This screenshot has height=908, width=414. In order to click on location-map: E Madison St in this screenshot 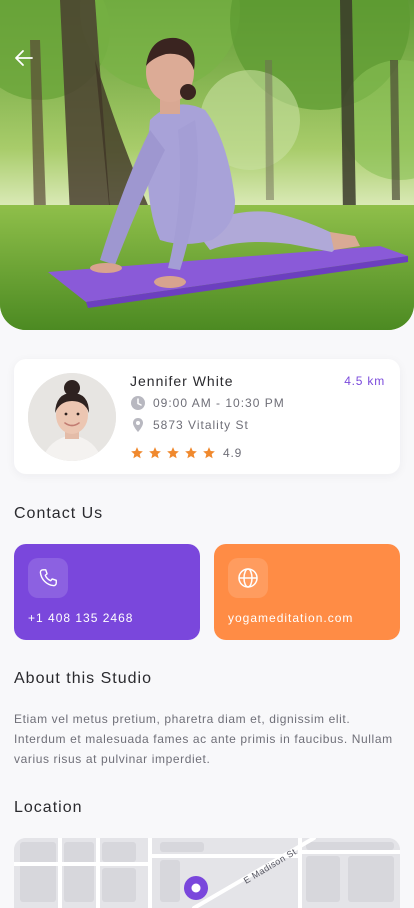, I will do `click(207, 873)`.